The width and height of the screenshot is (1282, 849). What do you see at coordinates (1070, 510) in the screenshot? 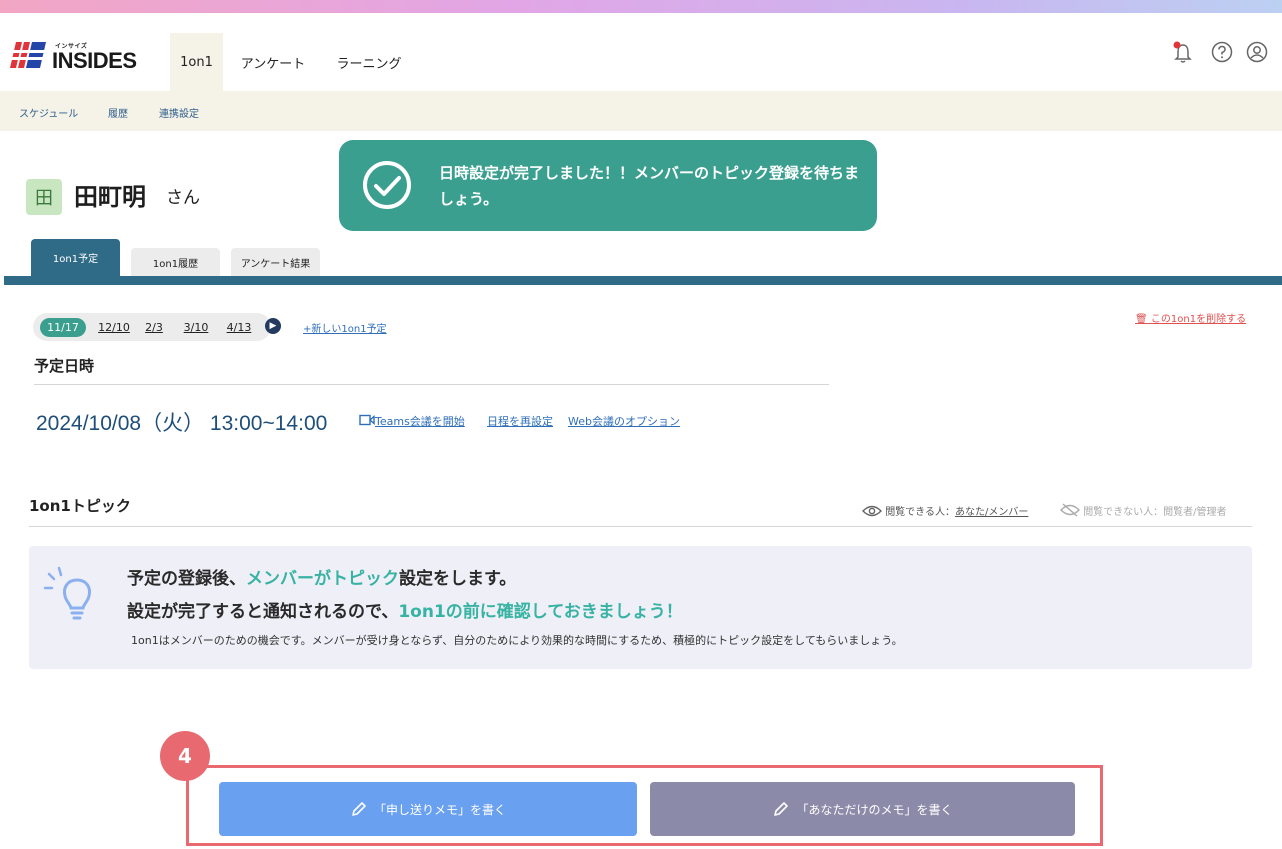
I see `eye-off-icon` at bounding box center [1070, 510].